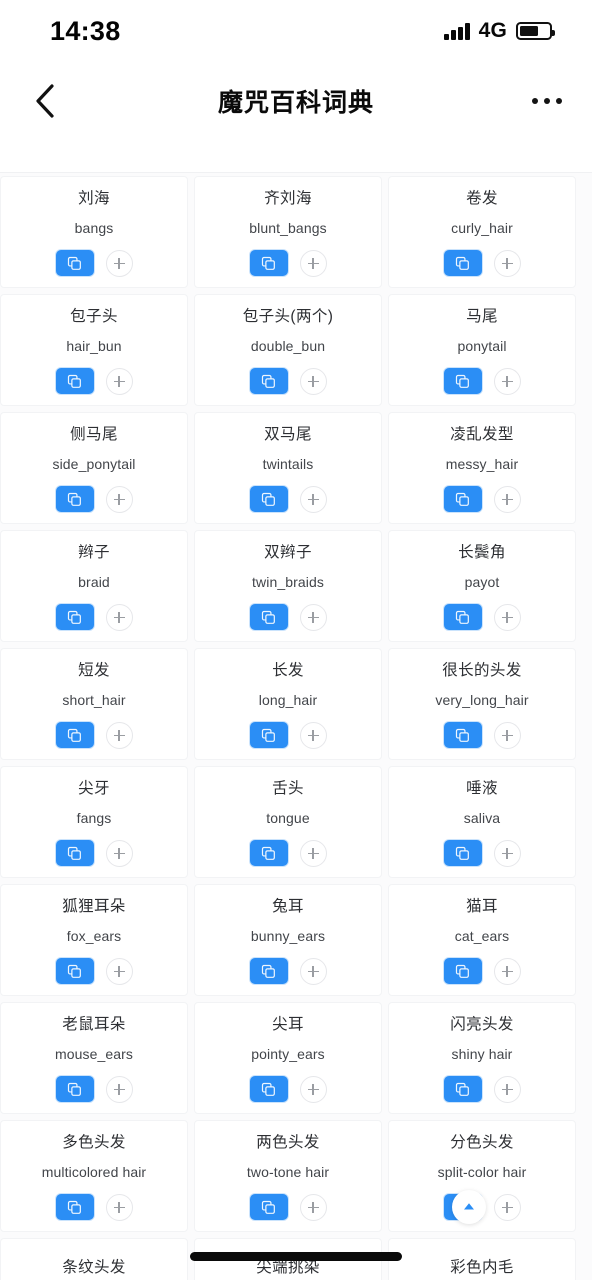 Image resolution: width=592 pixels, height=1280 pixels. I want to click on card-english-label: messy_hair, so click(482, 463).